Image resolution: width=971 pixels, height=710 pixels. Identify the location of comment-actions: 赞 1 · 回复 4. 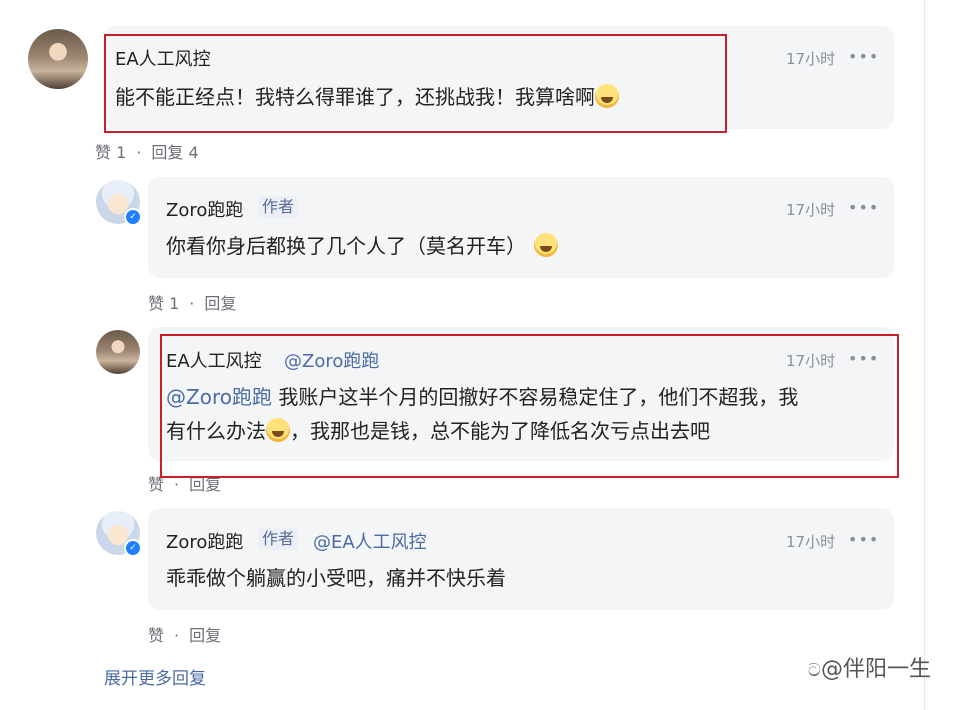
(147, 151).